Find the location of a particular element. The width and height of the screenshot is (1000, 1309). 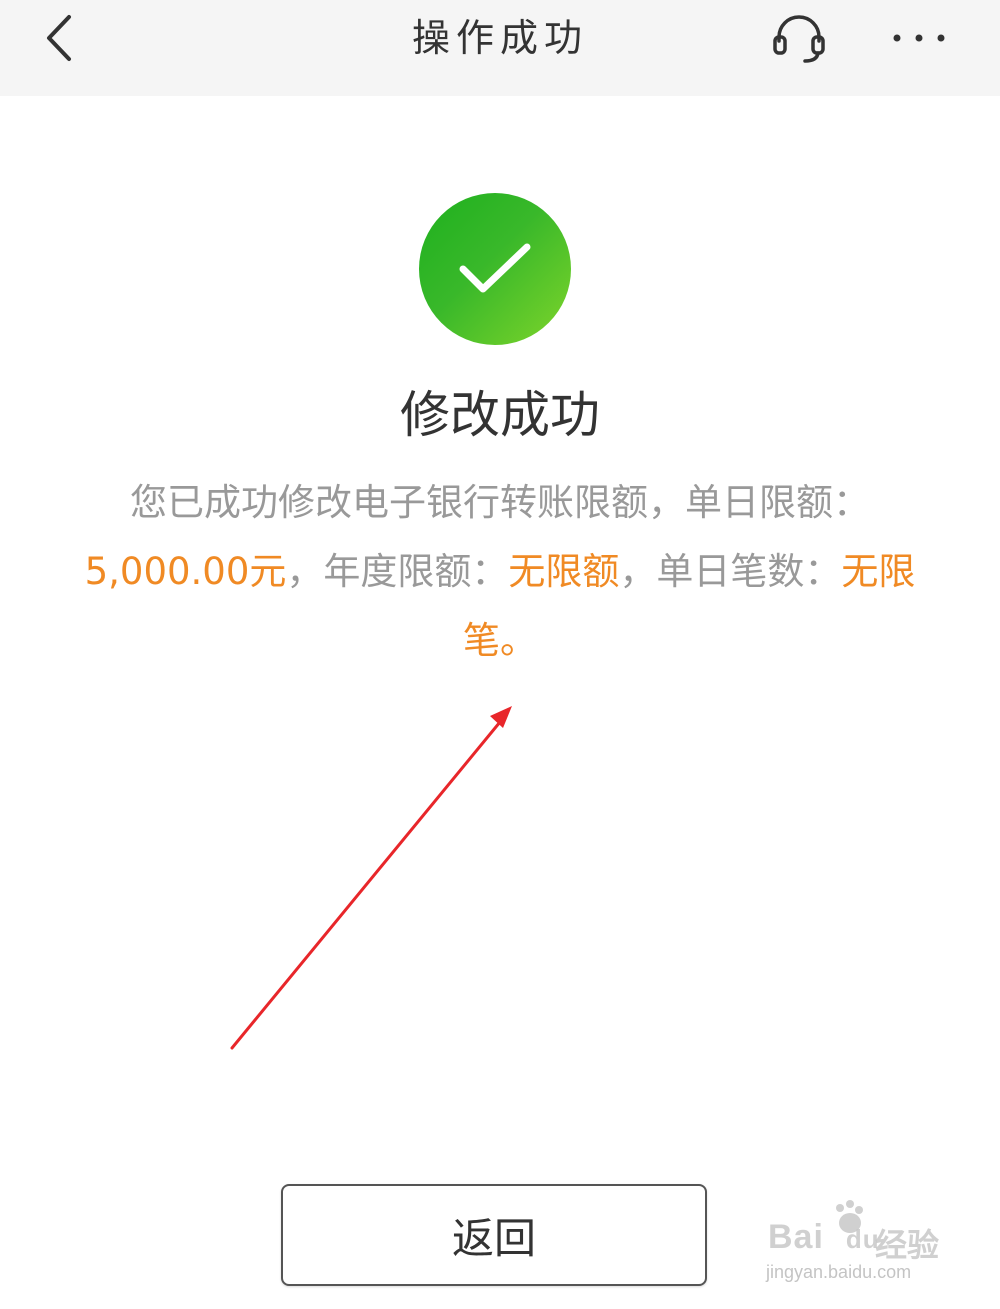

top-navigation-bar: 操作成功 is located at coordinates (500, 48).